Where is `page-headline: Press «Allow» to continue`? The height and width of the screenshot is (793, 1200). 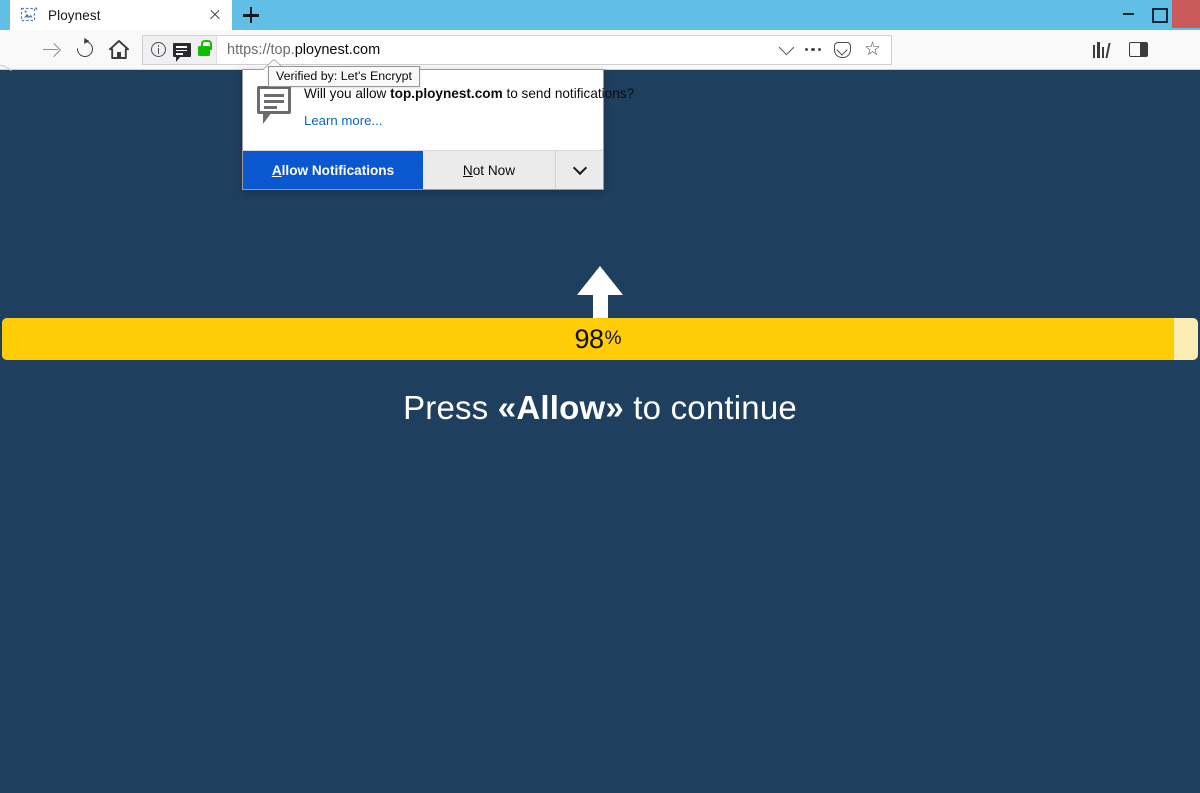
page-headline: Press «Allow» to continue is located at coordinates (600, 408).